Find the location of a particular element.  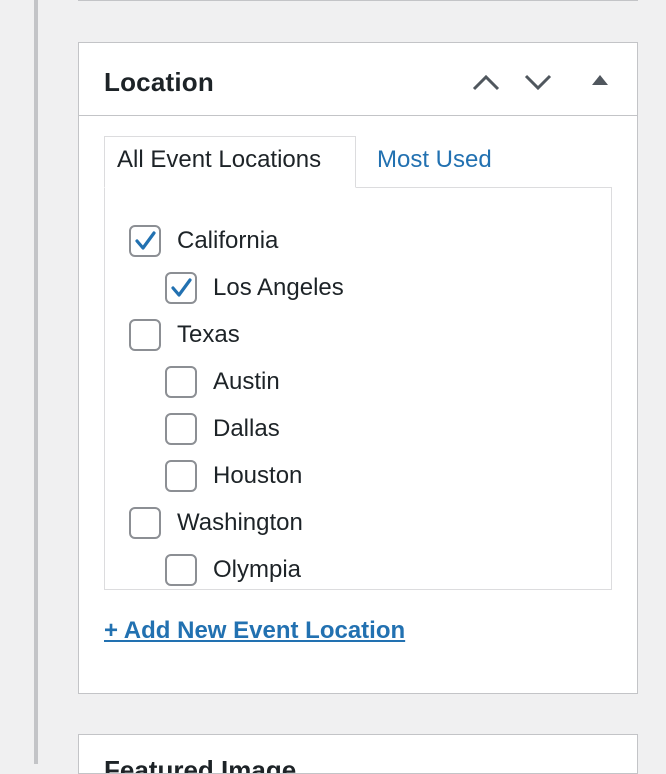

move-down-button is located at coordinates (538, 82).